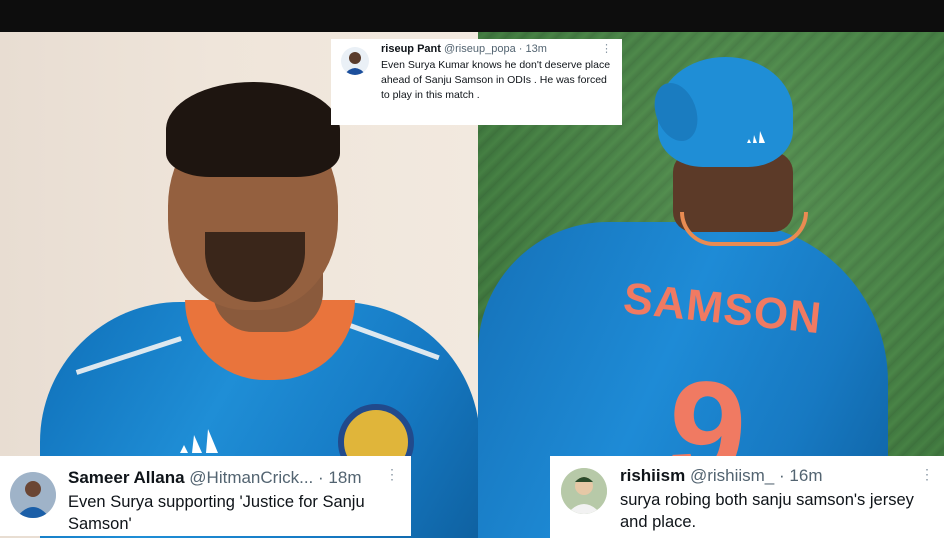  I want to click on tweet-header: riseup Pant @riseup_popa · 13m, so click(464, 49).